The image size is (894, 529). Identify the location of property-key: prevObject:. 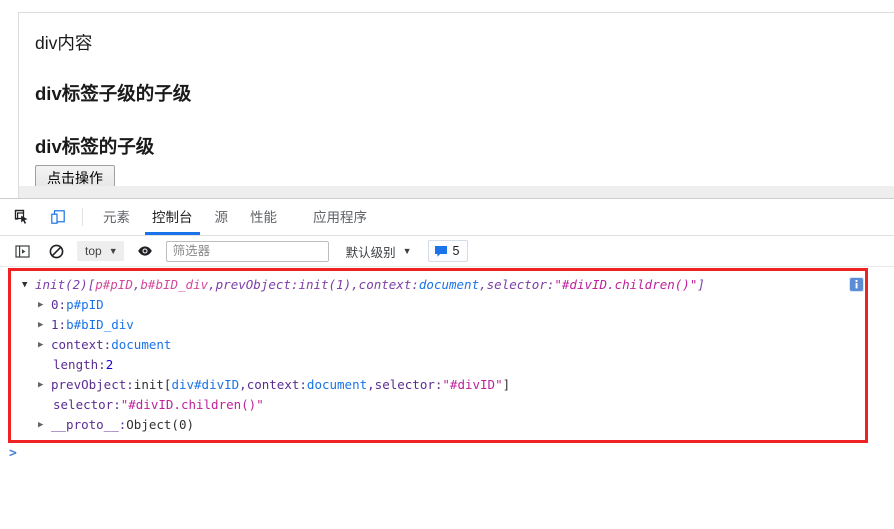
(92, 384).